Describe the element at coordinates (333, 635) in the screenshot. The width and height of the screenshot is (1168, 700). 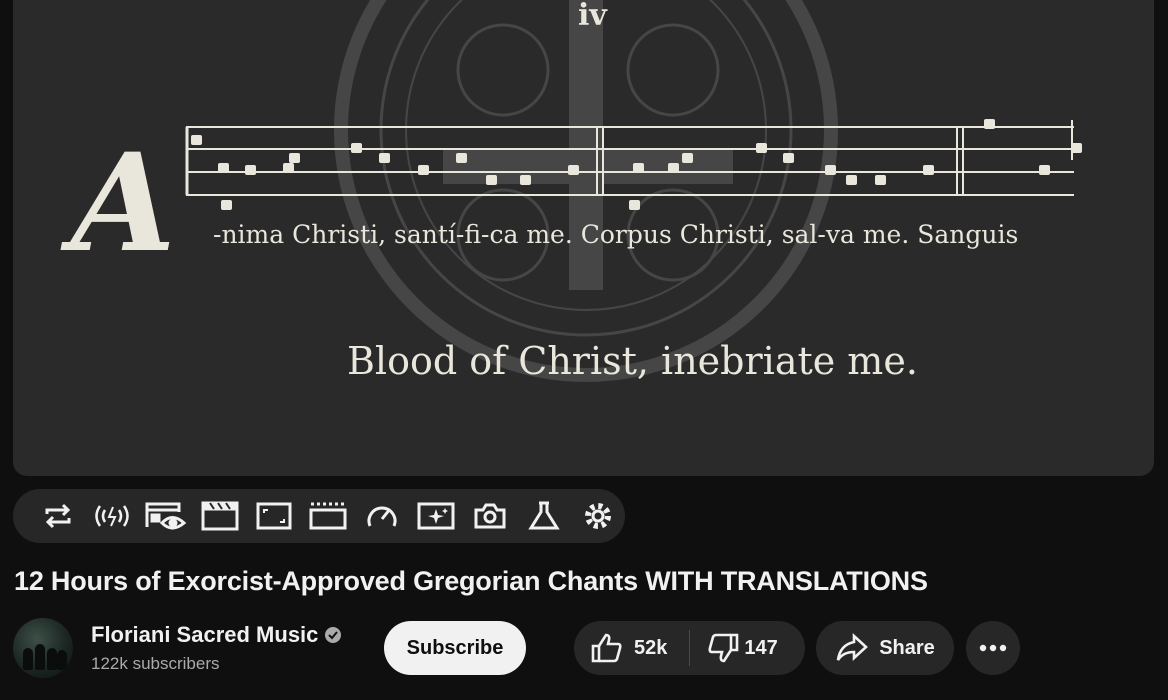
I see `verified-badge-icon` at that location.